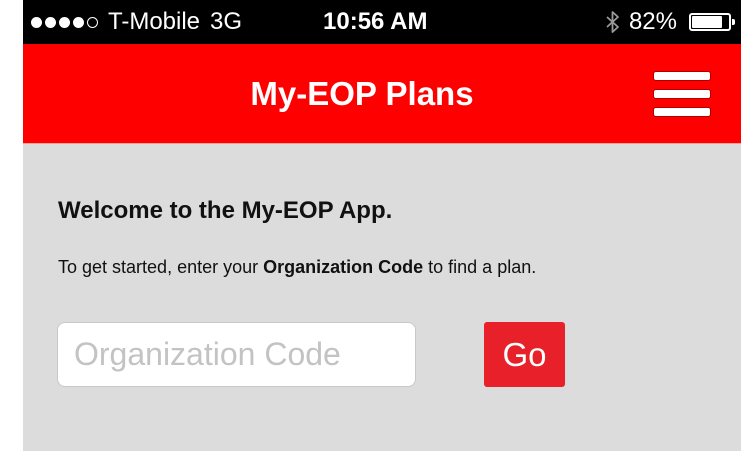 The image size is (747, 451). What do you see at coordinates (652, 21) in the screenshot?
I see `battery-percent: 82%` at bounding box center [652, 21].